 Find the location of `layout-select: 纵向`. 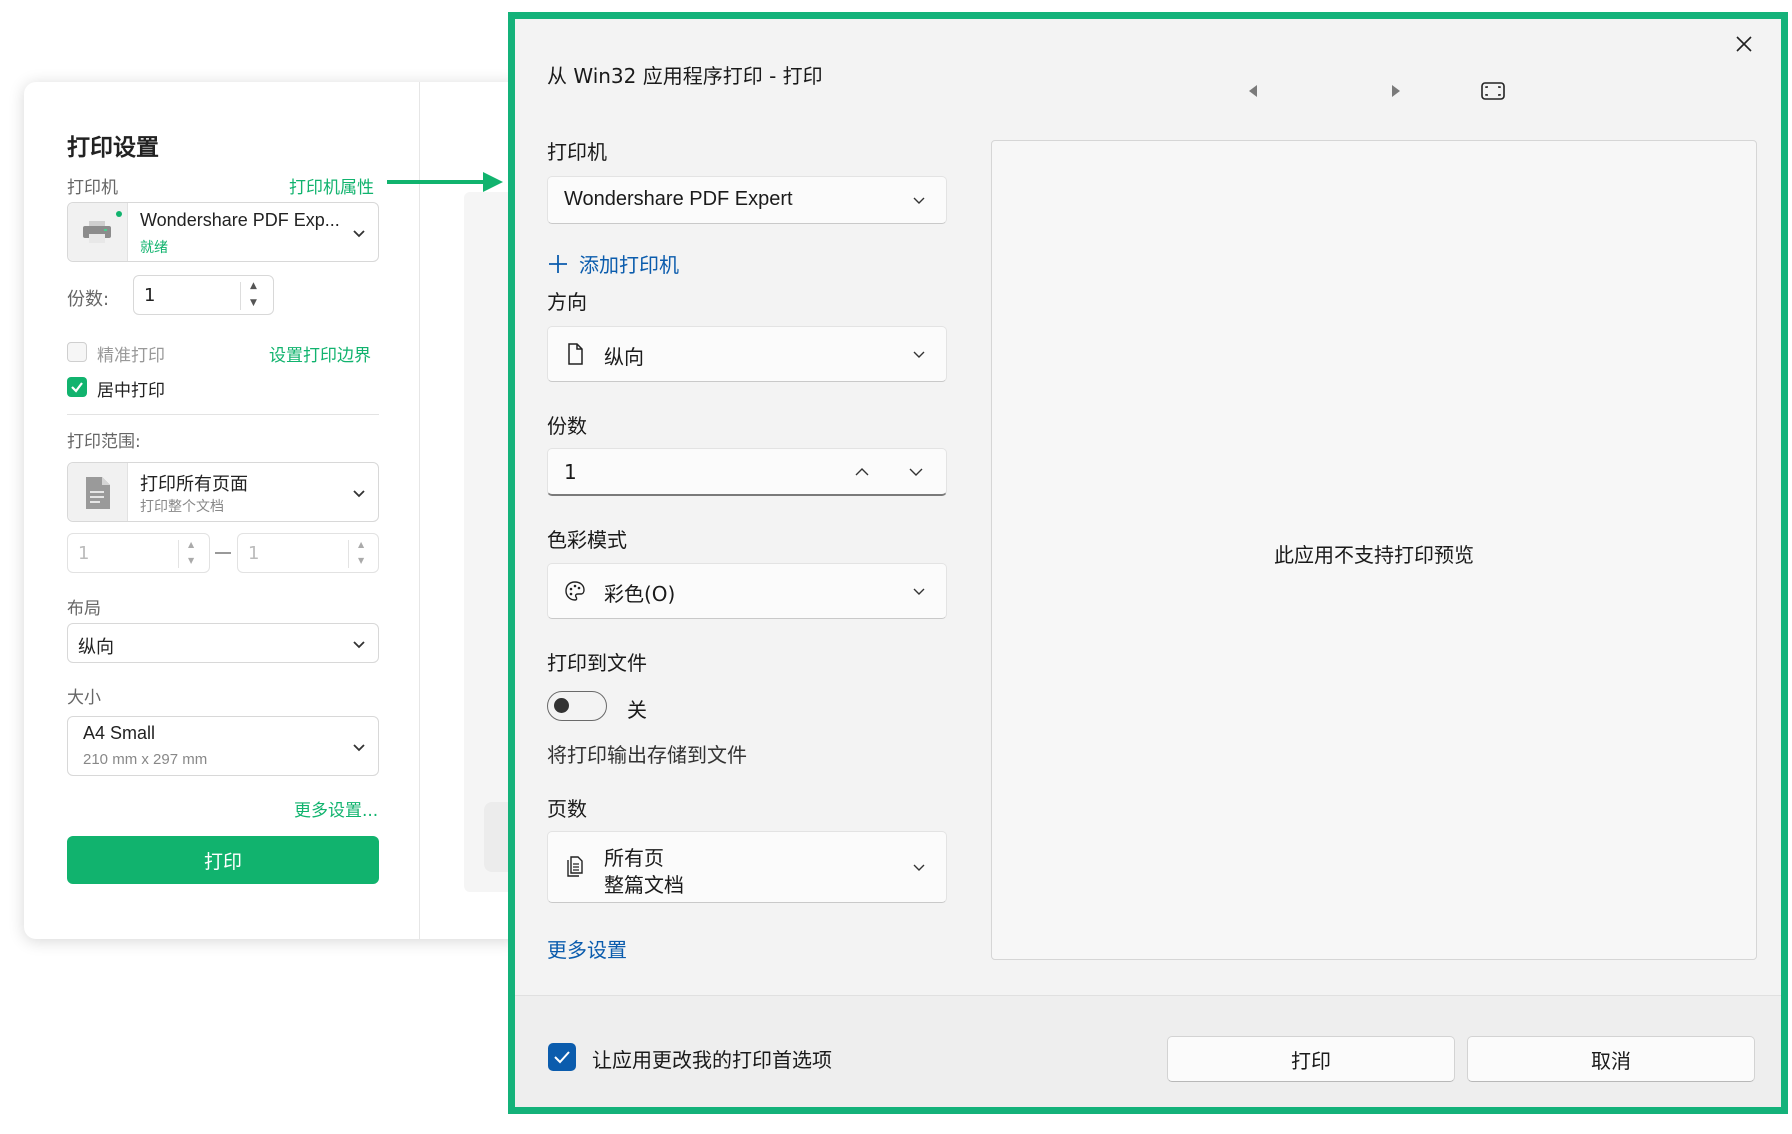

layout-select: 纵向 is located at coordinates (223, 643).